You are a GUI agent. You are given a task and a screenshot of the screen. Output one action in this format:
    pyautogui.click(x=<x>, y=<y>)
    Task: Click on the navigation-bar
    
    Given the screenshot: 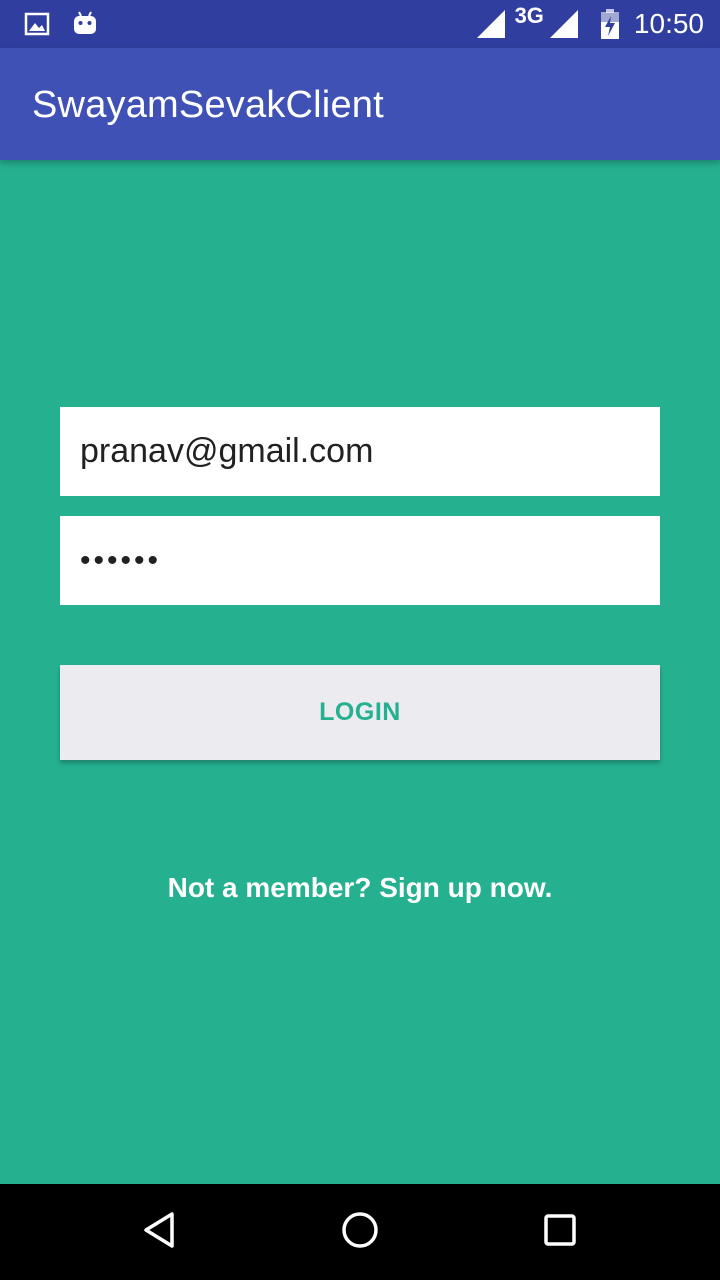 What is the action you would take?
    pyautogui.click(x=360, y=1232)
    